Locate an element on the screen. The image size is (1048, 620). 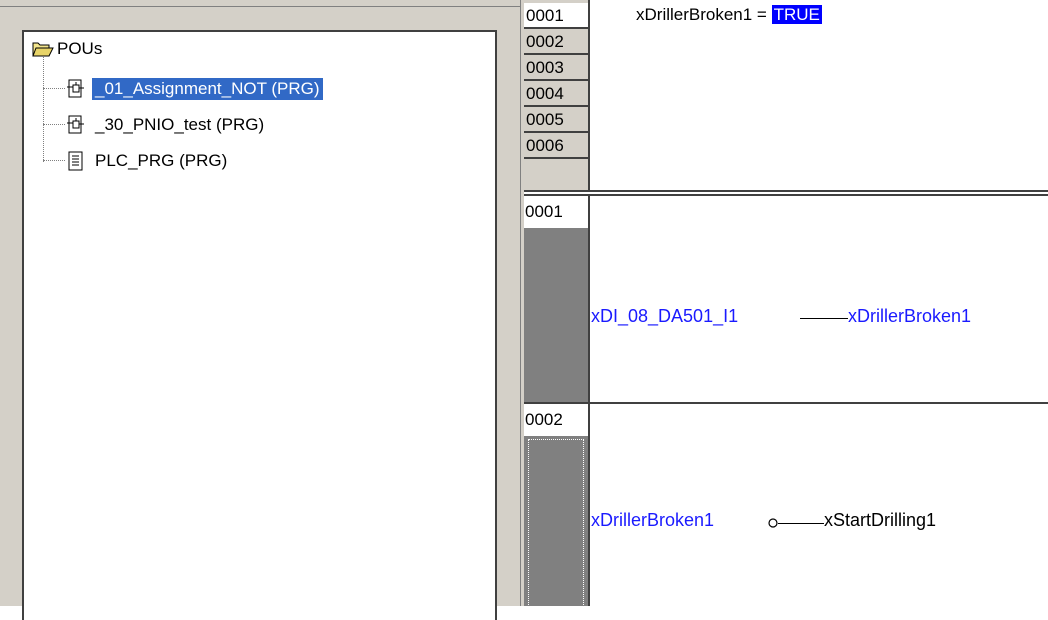
online-value: TRUE is located at coordinates (796, 14).